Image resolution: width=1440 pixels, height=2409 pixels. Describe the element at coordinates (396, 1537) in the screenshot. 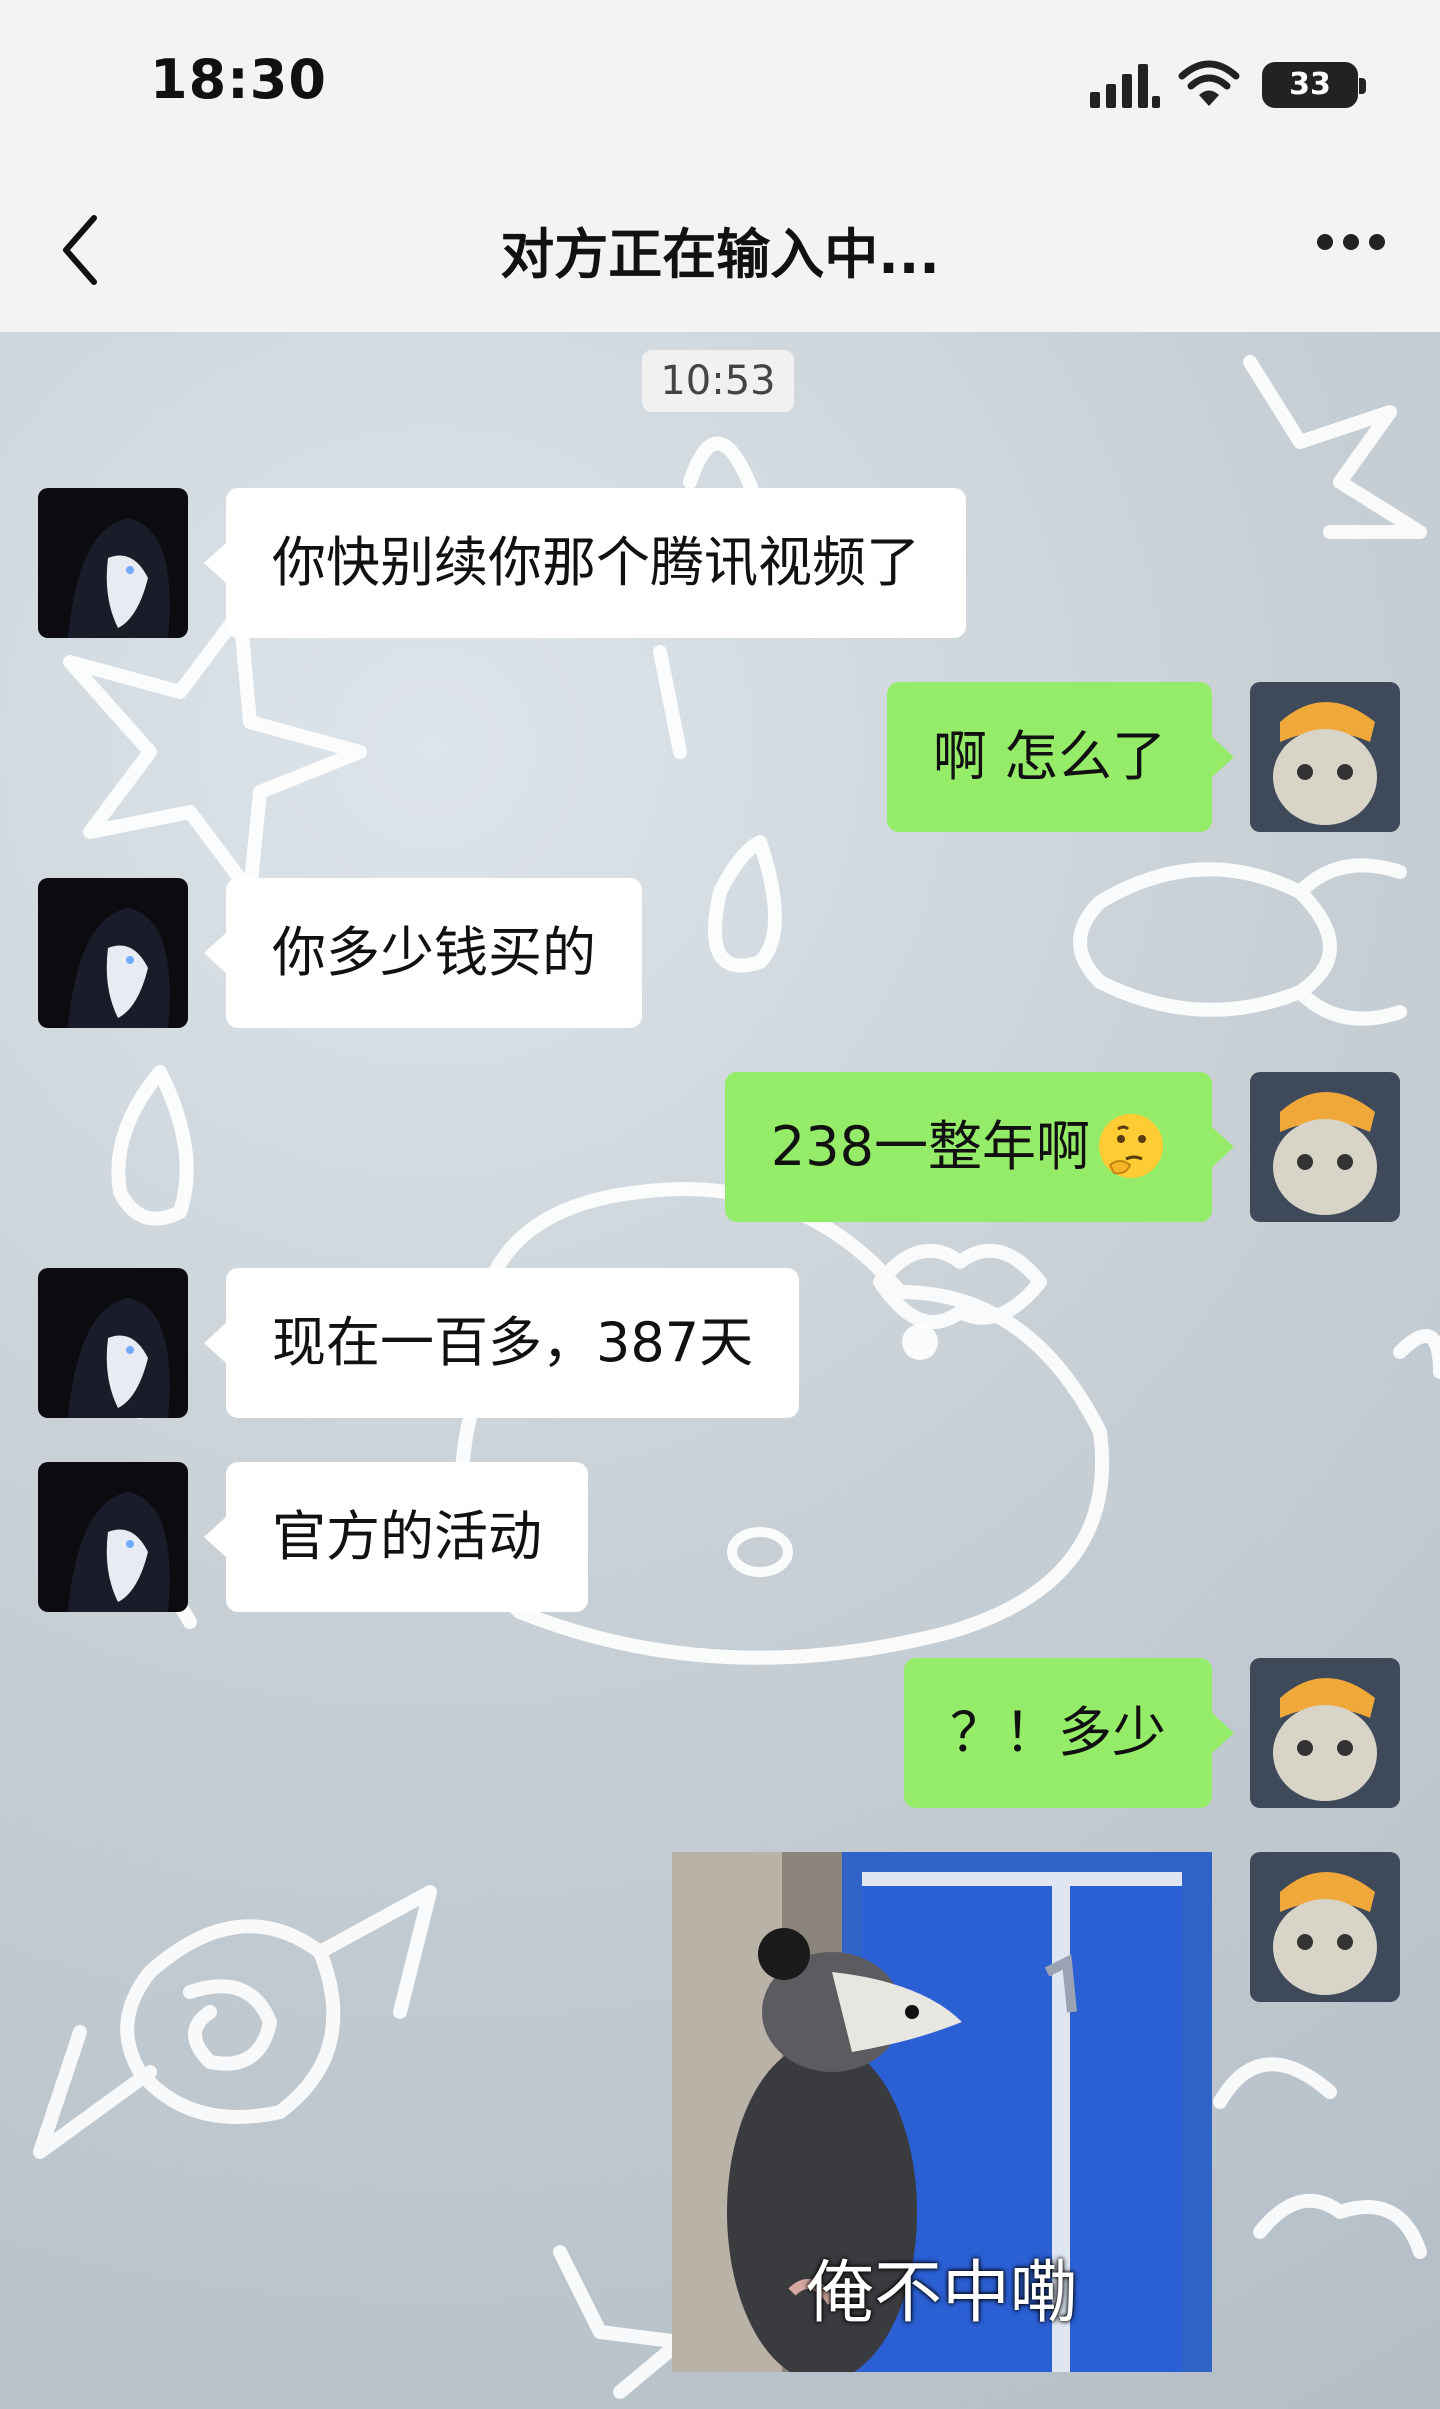

I see `incoming-message: 官方的活动` at that location.